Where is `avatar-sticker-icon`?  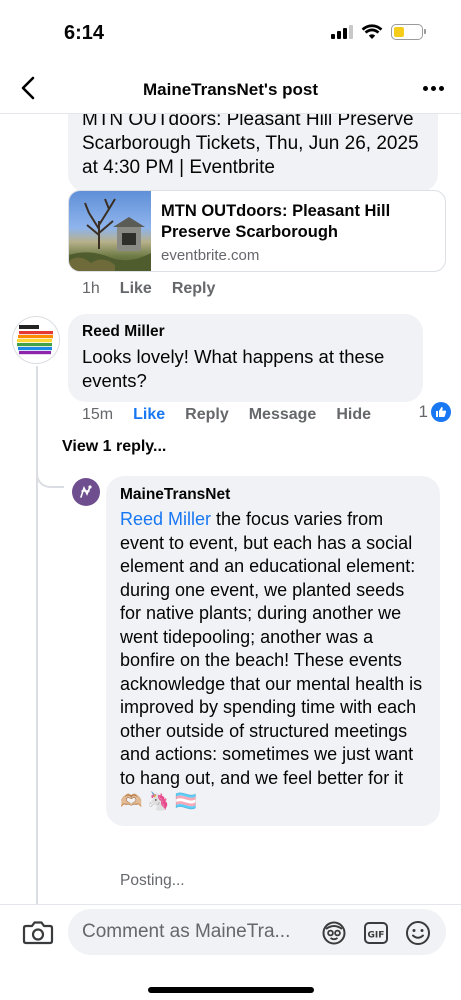 avatar-sticker-icon is located at coordinates (334, 933).